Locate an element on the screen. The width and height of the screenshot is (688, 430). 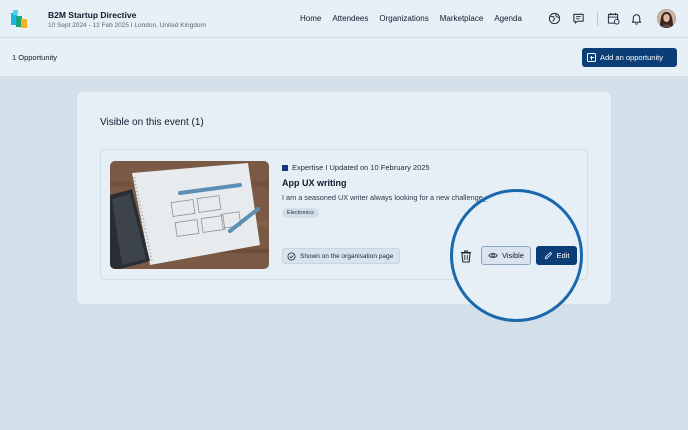
app-logo is located at coordinates (19, 19).